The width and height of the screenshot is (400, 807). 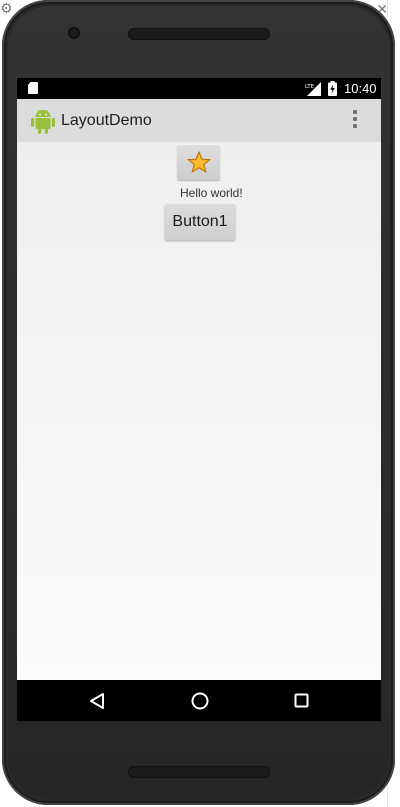 What do you see at coordinates (301, 700) in the screenshot?
I see `recents-square-icon` at bounding box center [301, 700].